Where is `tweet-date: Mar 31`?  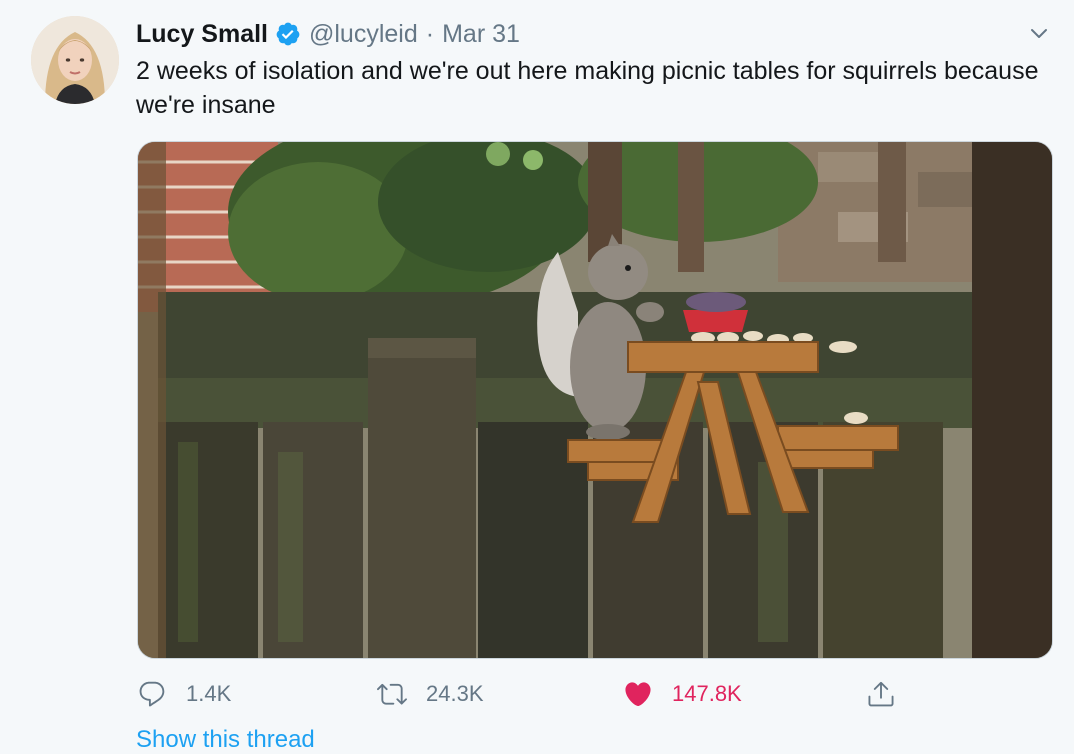 tweet-date: Mar 31 is located at coordinates (481, 34).